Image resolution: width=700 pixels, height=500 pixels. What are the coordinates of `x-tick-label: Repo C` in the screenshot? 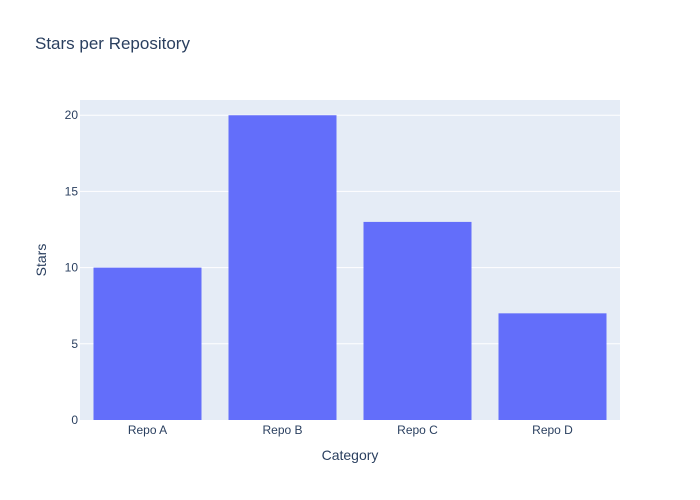 It's located at (417, 430).